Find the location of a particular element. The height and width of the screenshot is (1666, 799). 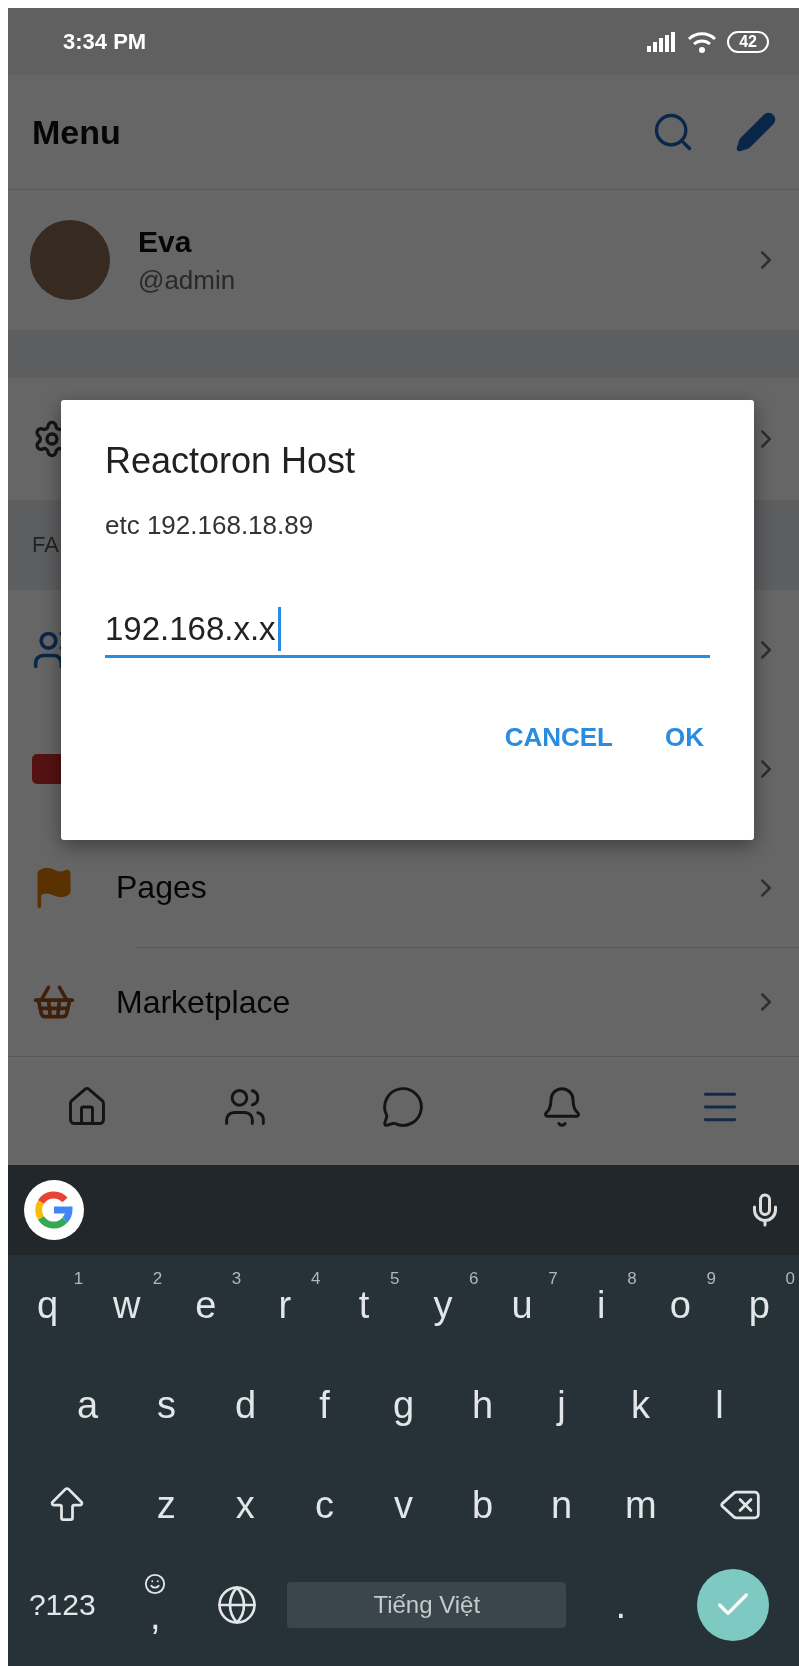

dialog-message: etc 192.168.18.89 is located at coordinates (210, 525).